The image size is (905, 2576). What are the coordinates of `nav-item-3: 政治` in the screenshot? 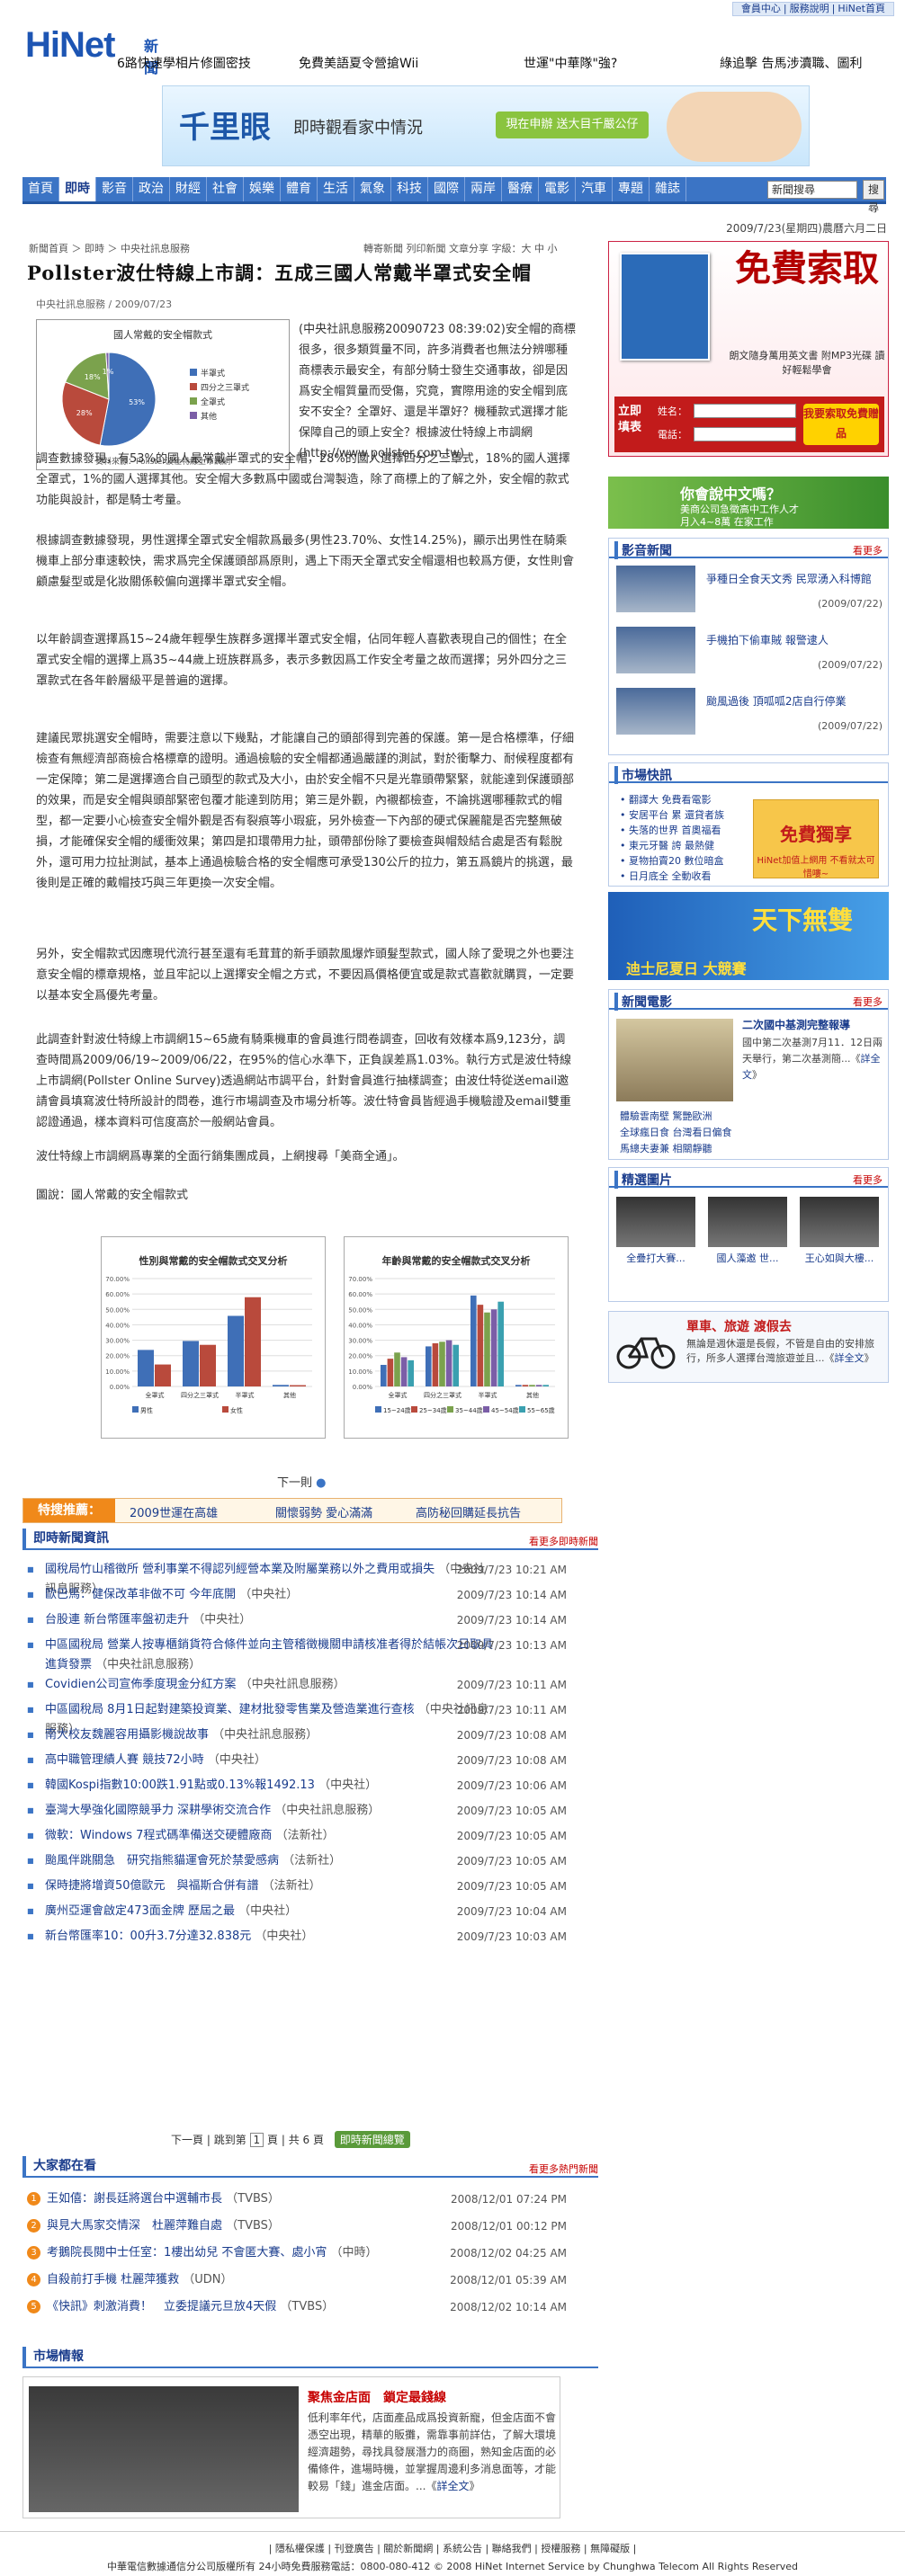 It's located at (151, 189).